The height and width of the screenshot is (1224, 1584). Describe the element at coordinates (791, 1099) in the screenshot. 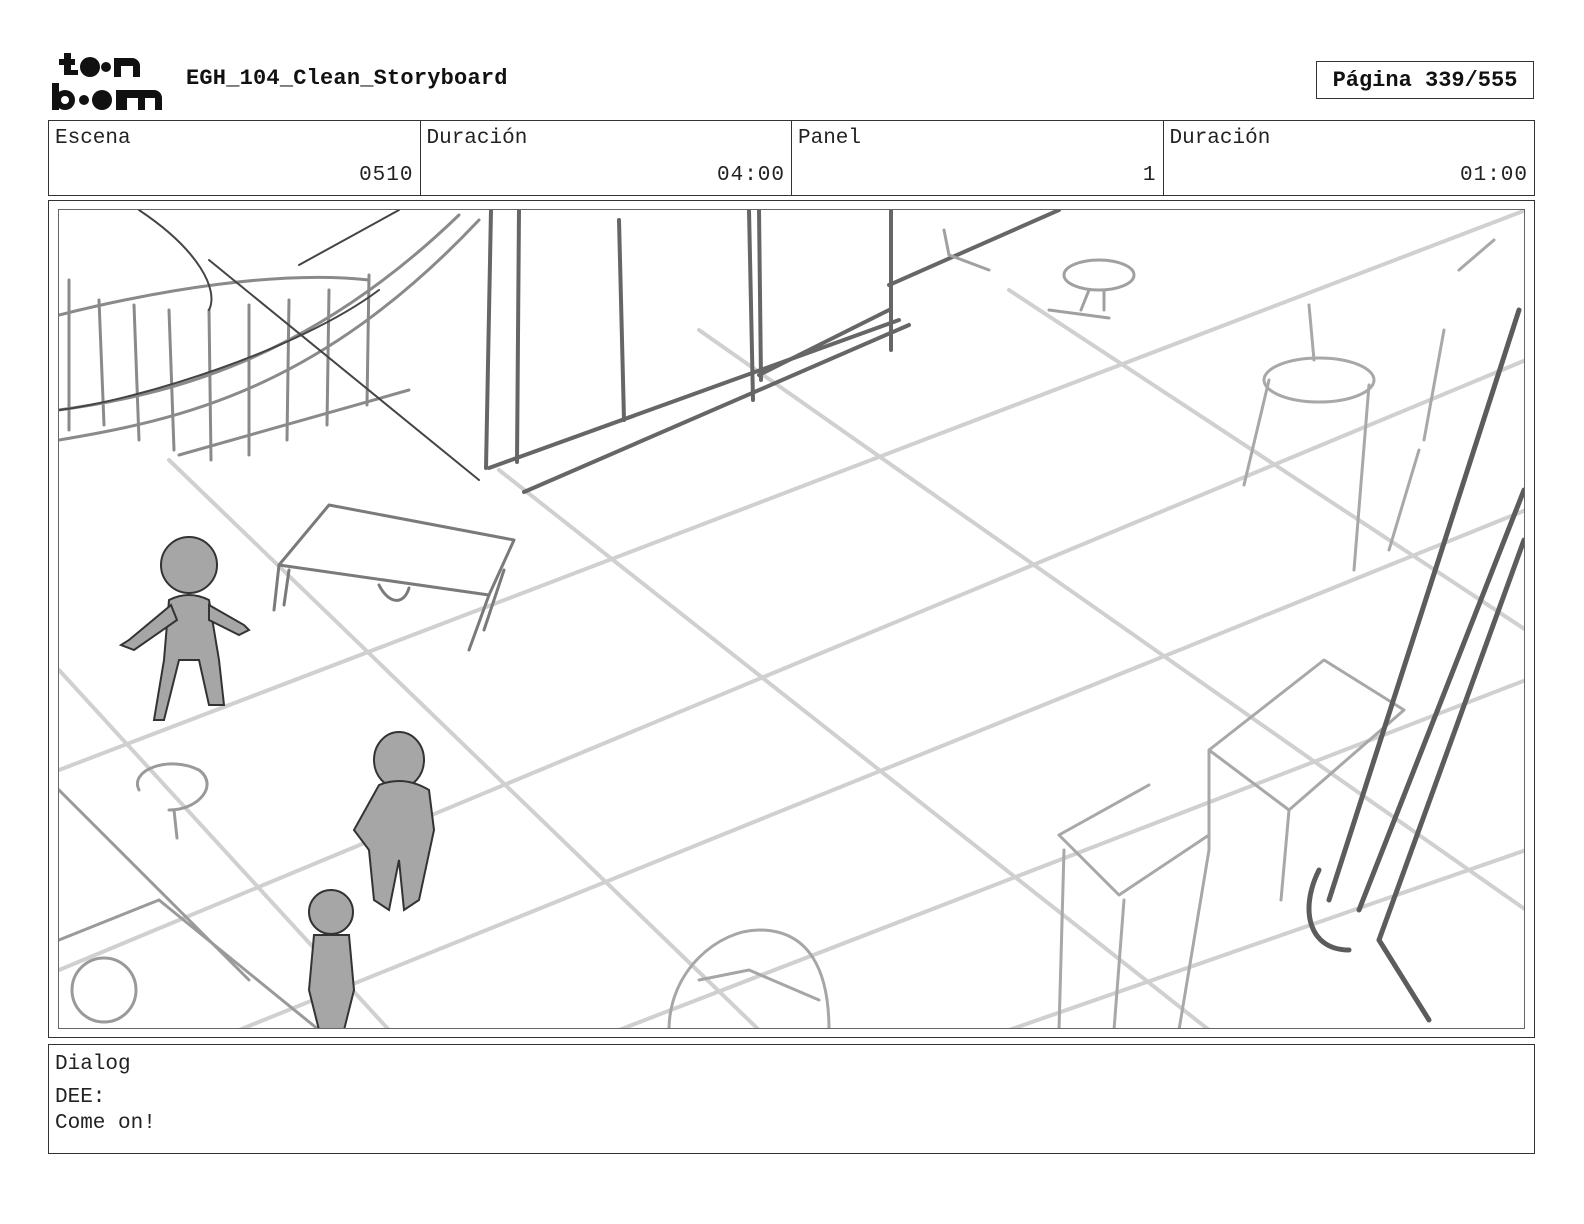

I see `dialog-box: Dialog DEE: Come on!` at that location.